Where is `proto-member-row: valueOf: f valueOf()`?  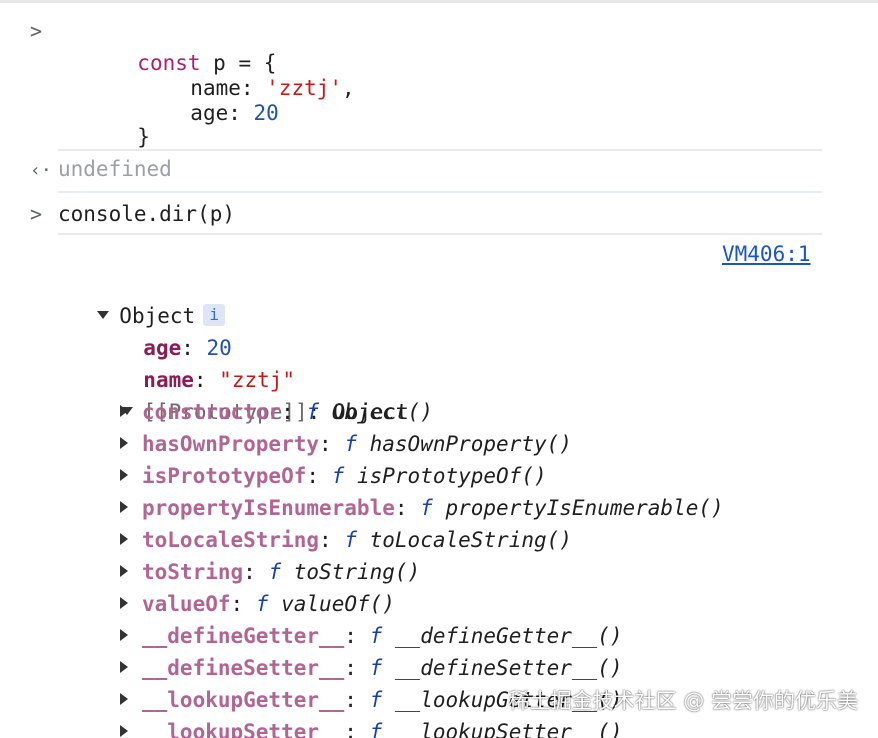
proto-member-row: valueOf: f valueOf() is located at coordinates (257, 604).